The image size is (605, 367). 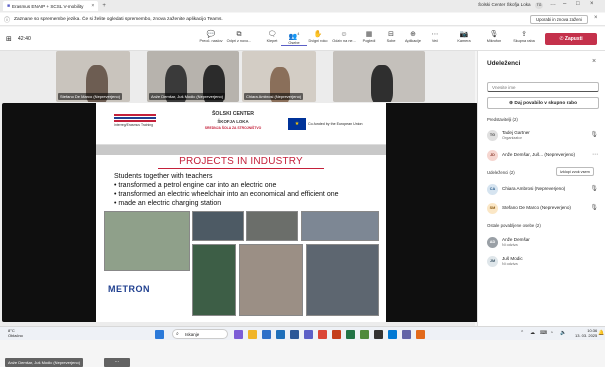 I want to click on app-icon, so click(x=364, y=334).